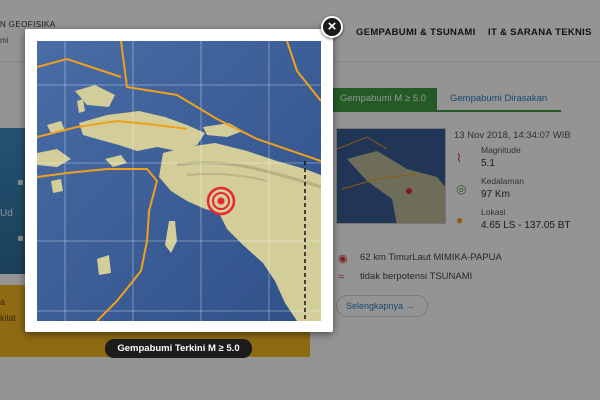  I want to click on modal-caption: Gempabumi Terkini M ≥ 5.0, so click(178, 348).